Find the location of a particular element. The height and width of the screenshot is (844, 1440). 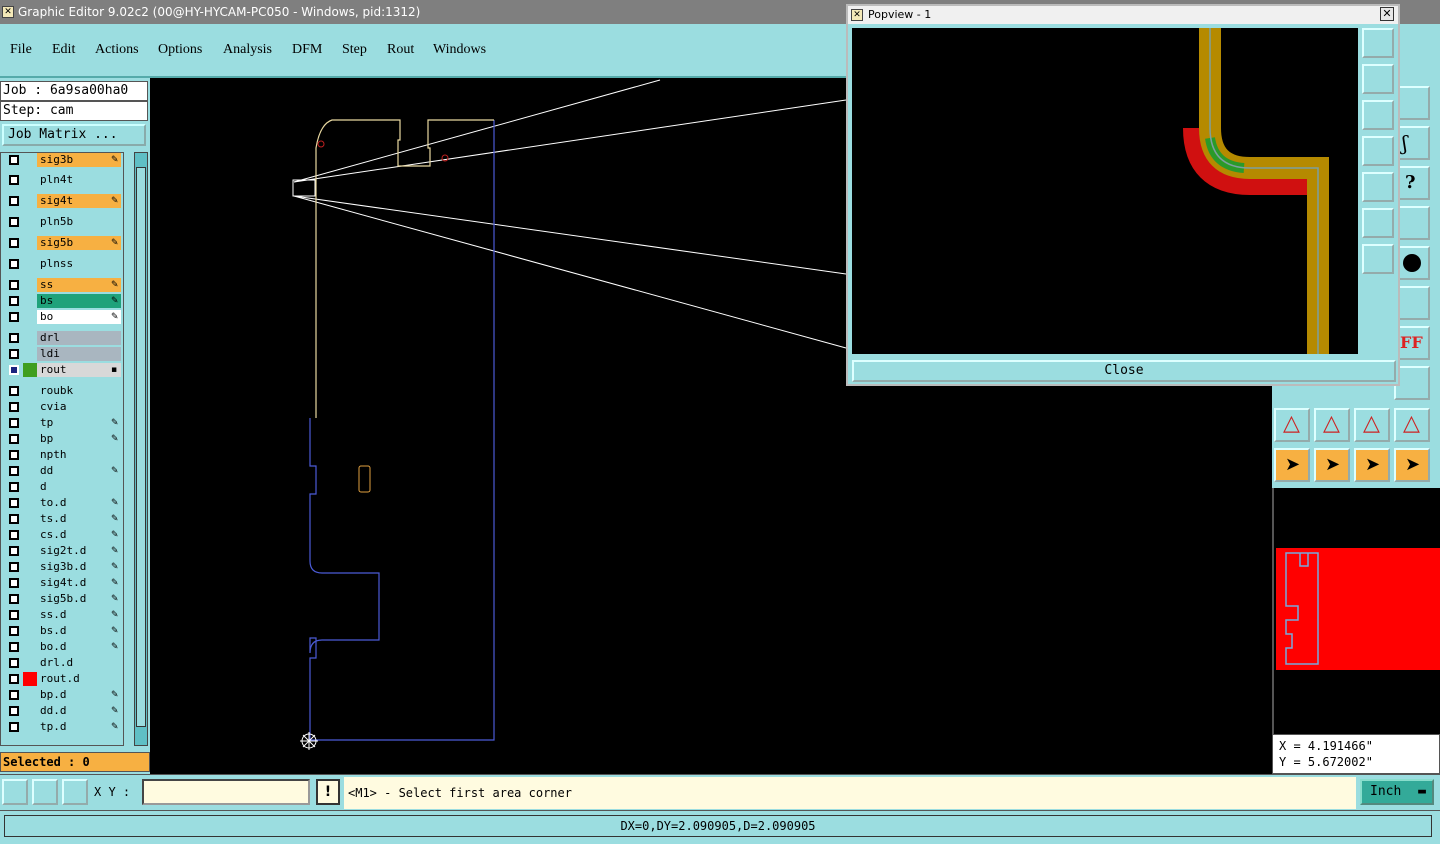

layer-row-ss: ss ✎ is located at coordinates (63, 285).